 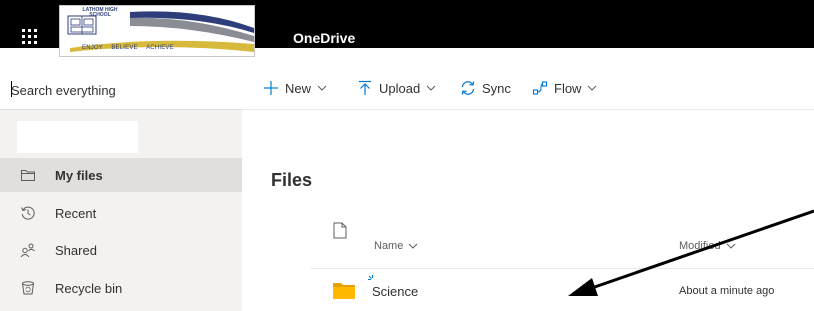 What do you see at coordinates (124, 48) in the screenshot?
I see `motto-word-believe: BELIEVE` at bounding box center [124, 48].